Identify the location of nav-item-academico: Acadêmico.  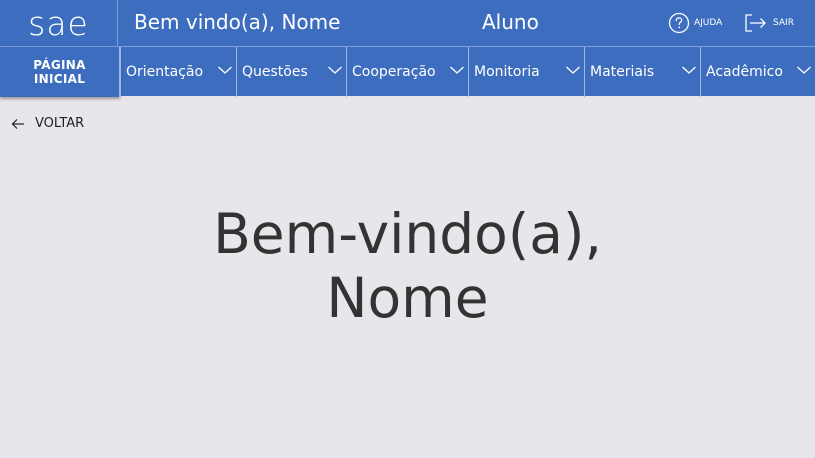
(757, 72).